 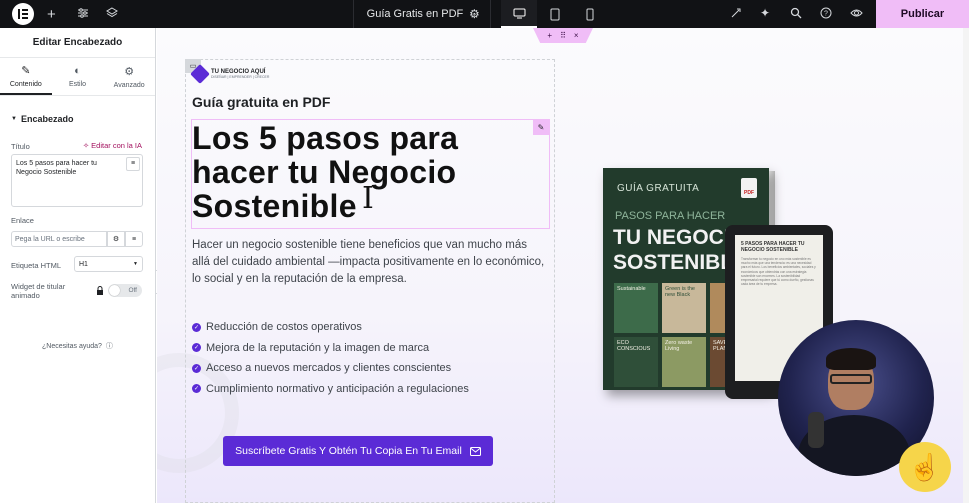 I want to click on tab-style: ◐ Estilo, so click(x=78, y=76).